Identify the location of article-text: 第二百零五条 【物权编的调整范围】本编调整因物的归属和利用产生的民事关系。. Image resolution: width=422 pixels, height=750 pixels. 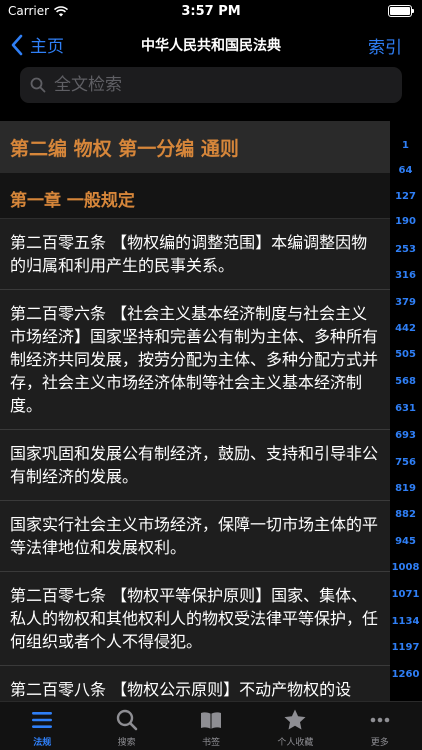
(189, 254).